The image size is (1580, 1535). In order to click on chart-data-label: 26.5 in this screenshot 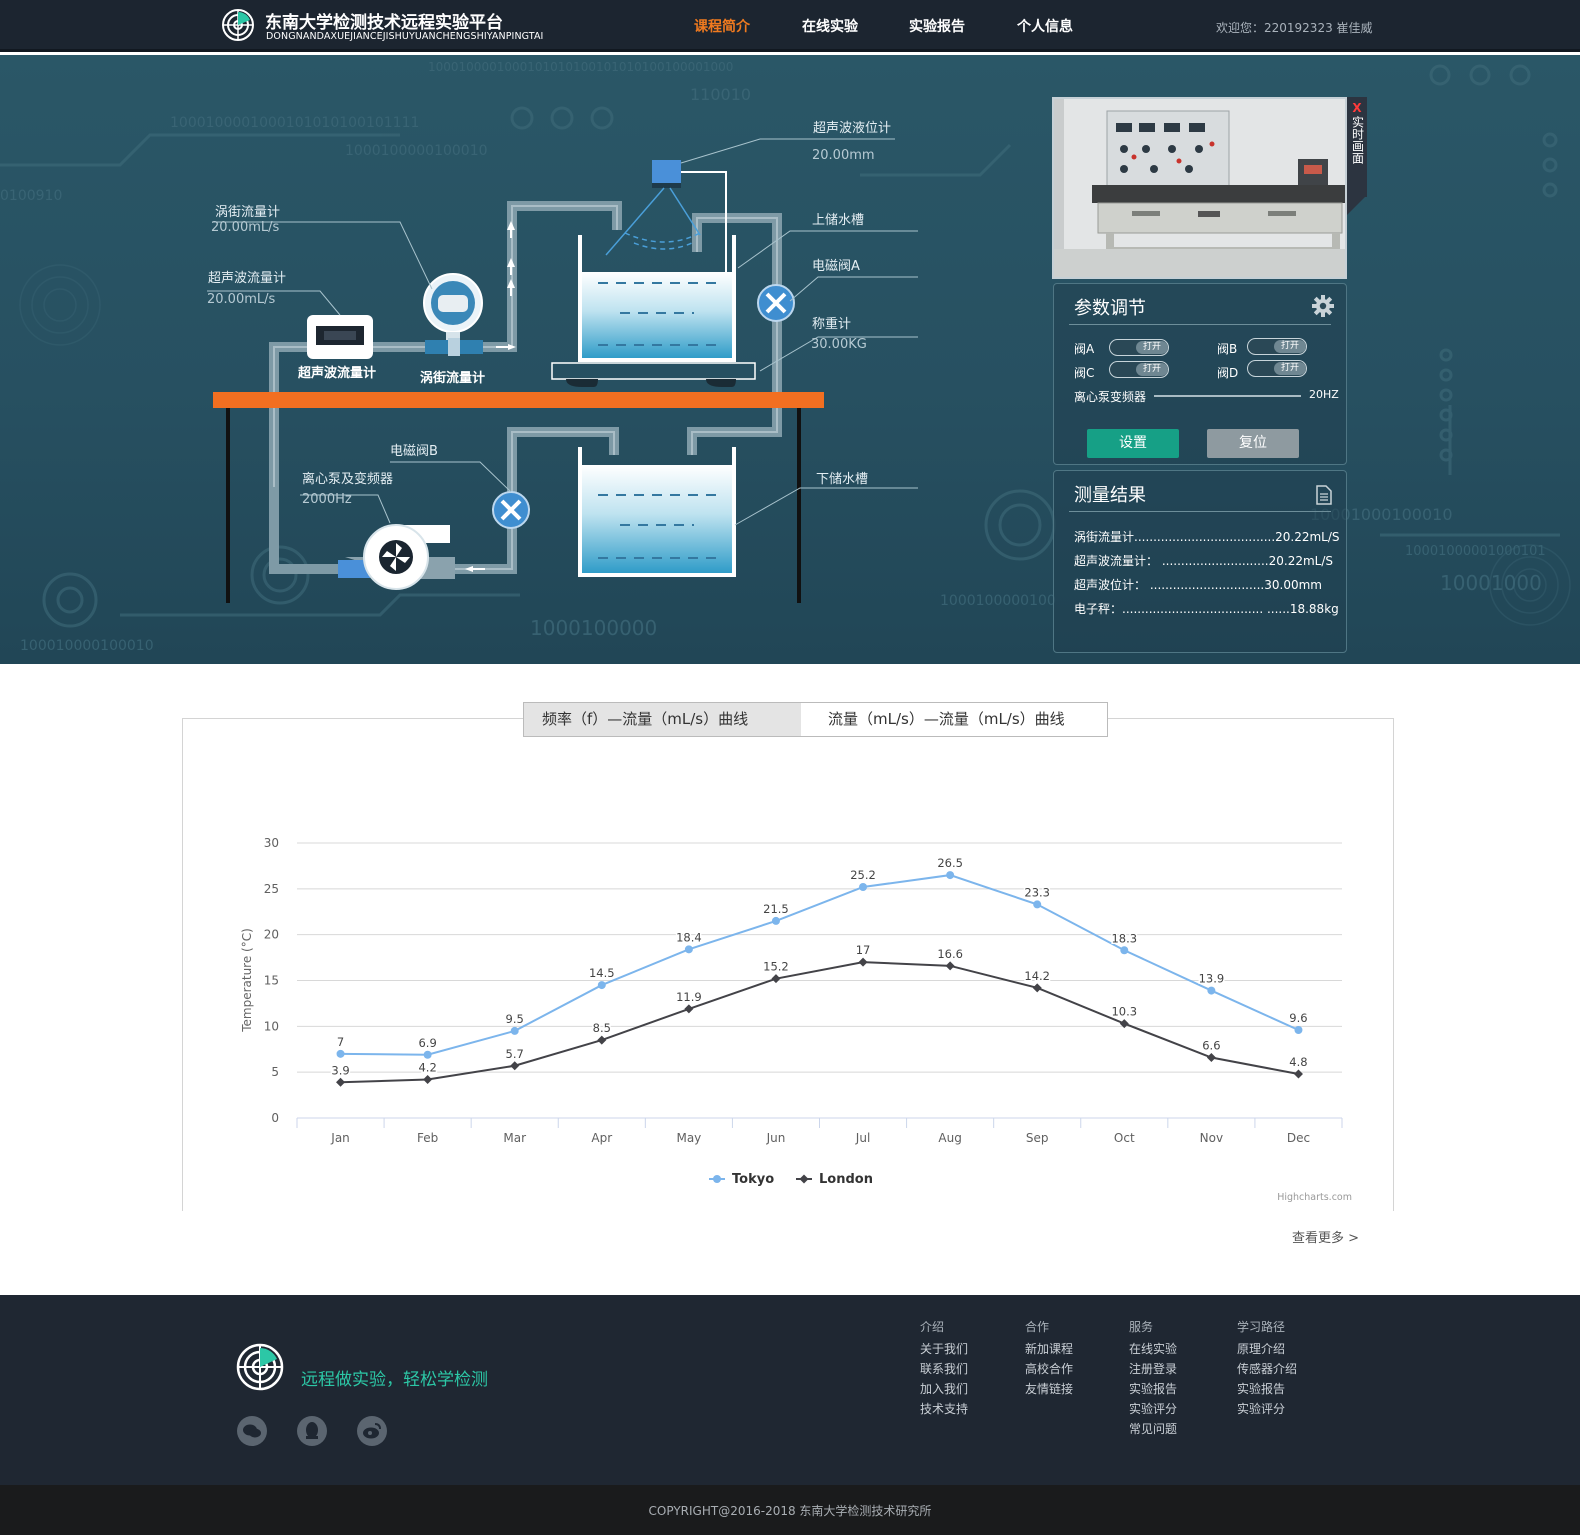, I will do `click(950, 863)`.